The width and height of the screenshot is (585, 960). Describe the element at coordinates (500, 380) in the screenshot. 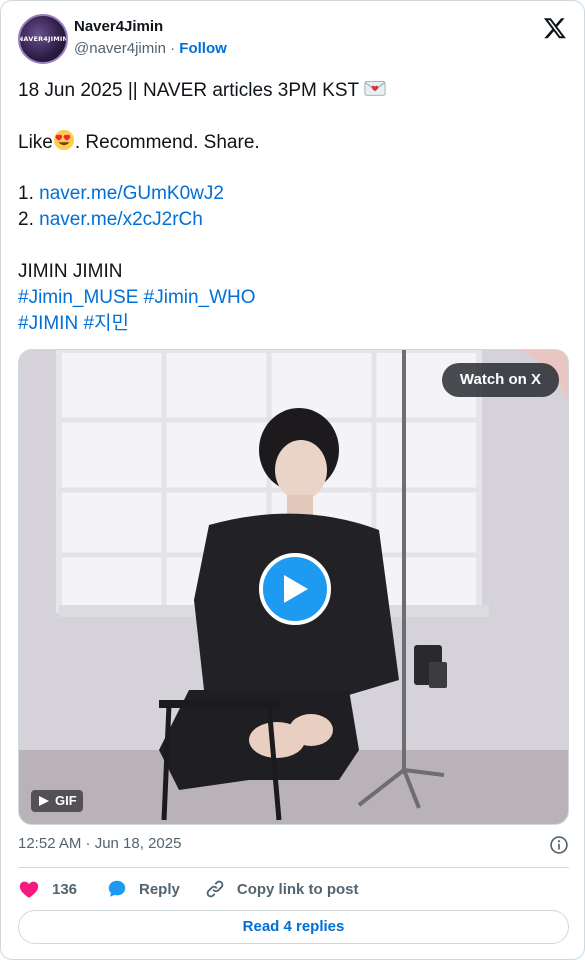

I see `watch-on-x-button: Watch on X` at that location.